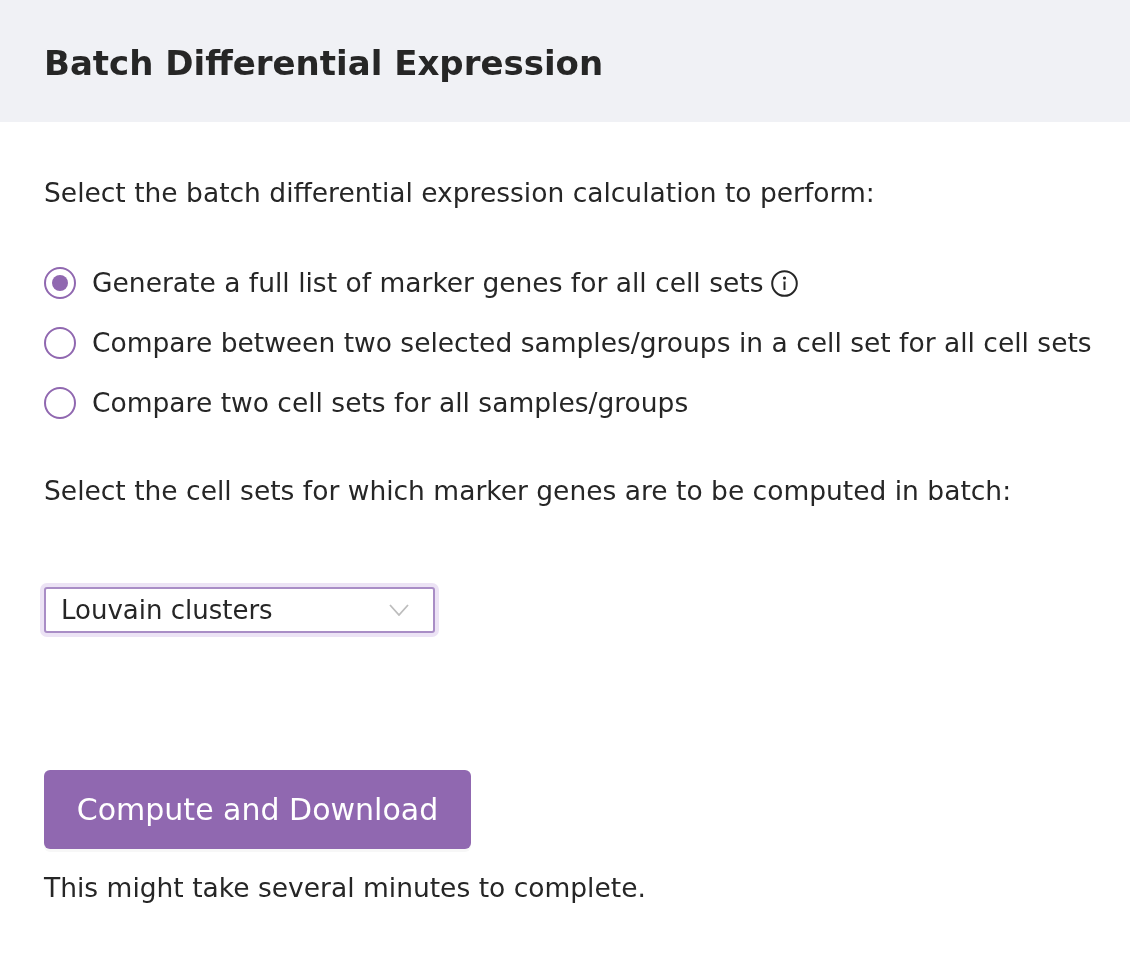 Image resolution: width=1130 pixels, height=954 pixels. Describe the element at coordinates (528, 491) in the screenshot. I see `cell-sets-prompt: Select the cell sets for which marker genes are to be computed in batch:` at that location.